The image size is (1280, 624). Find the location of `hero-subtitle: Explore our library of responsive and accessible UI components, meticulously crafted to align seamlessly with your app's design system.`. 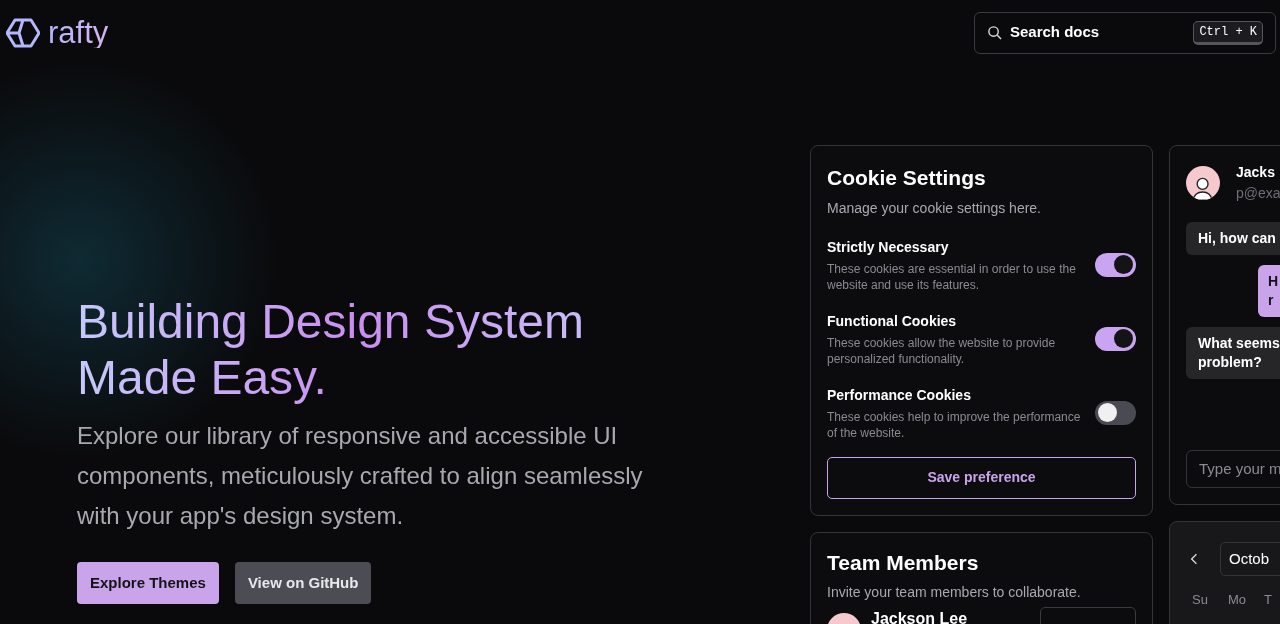

hero-subtitle: Explore our library of responsive and accessible UI components, meticulously crafted to align seamlessly with your app's design system. is located at coordinates (360, 476).